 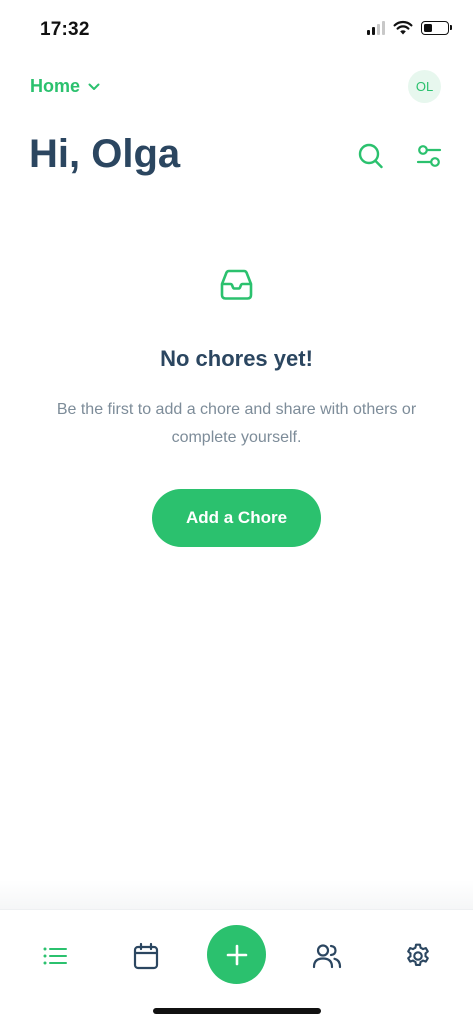 I want to click on page-title: Hi, Olga, so click(x=105, y=154).